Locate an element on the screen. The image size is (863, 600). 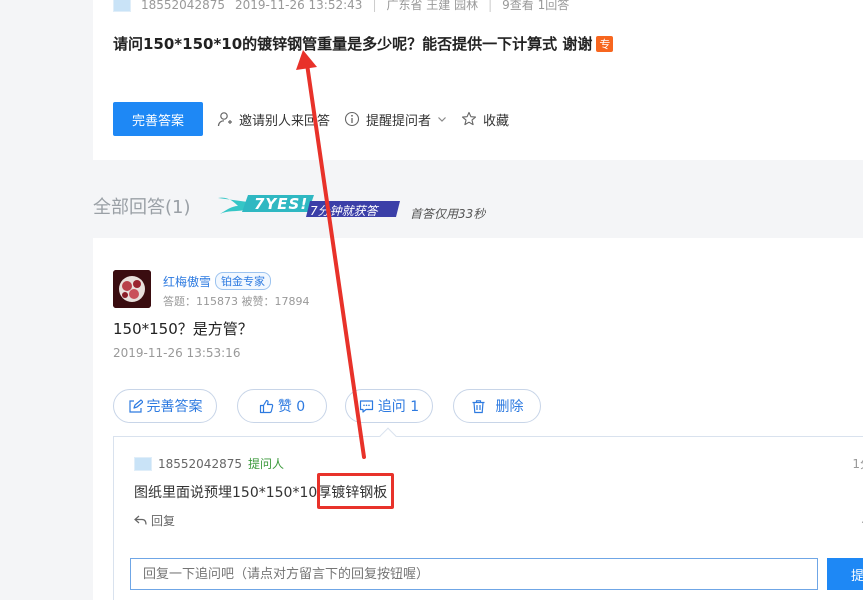
yes-slogan-text: 7分钟就获答 is located at coordinates (344, 211).